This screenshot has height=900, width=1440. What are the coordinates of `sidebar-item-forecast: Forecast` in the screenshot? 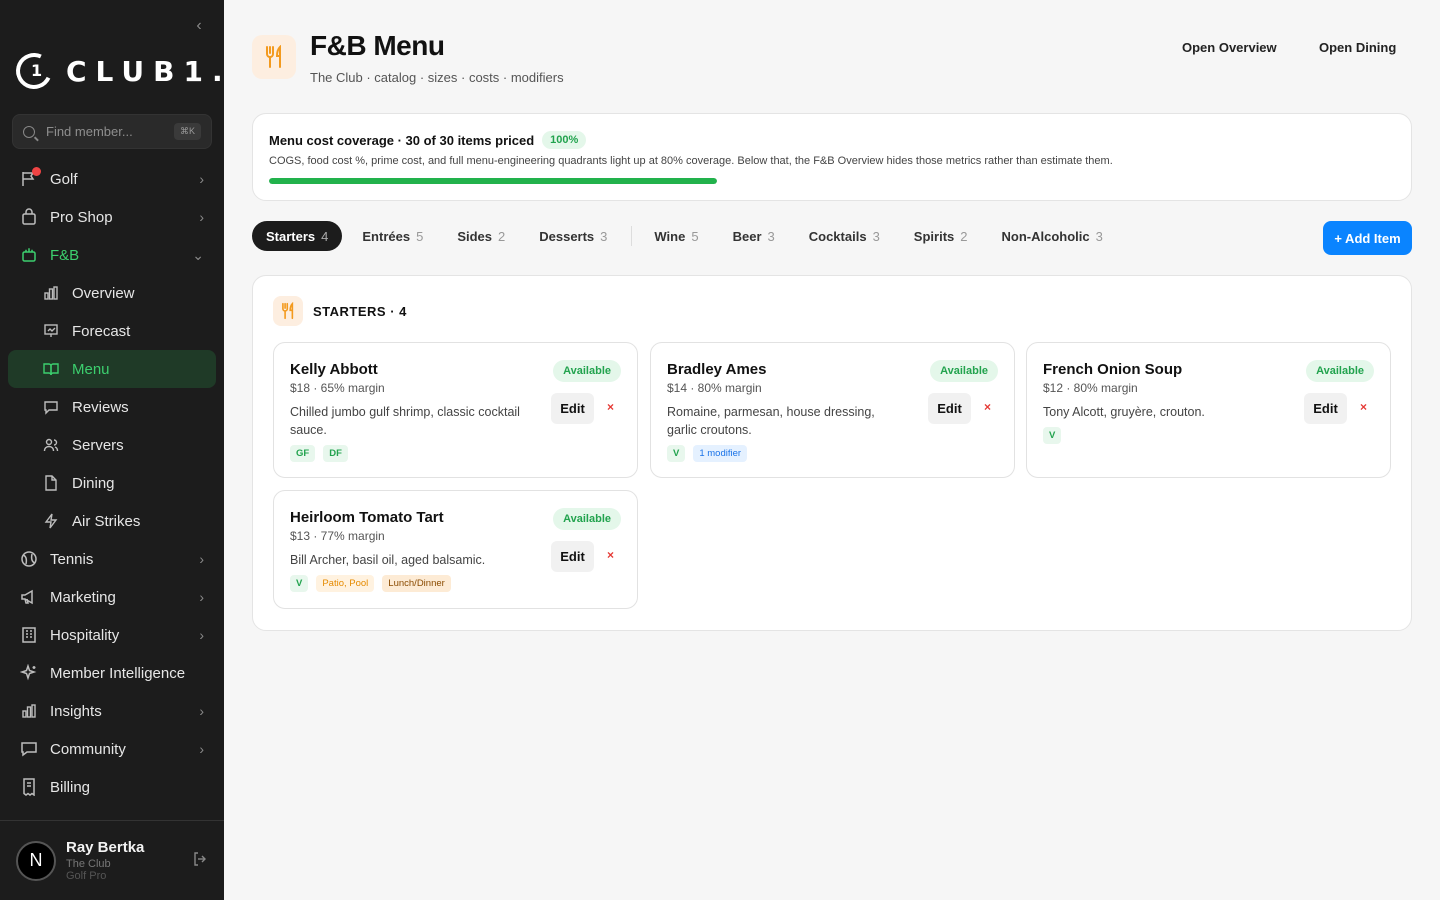 It's located at (112, 331).